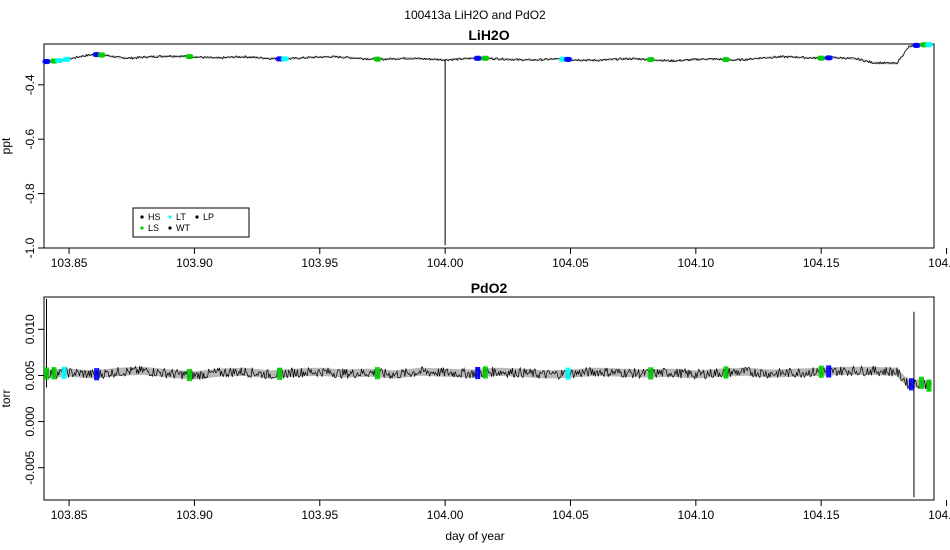  I want to click on y-axis-label: torr, so click(6, 398).